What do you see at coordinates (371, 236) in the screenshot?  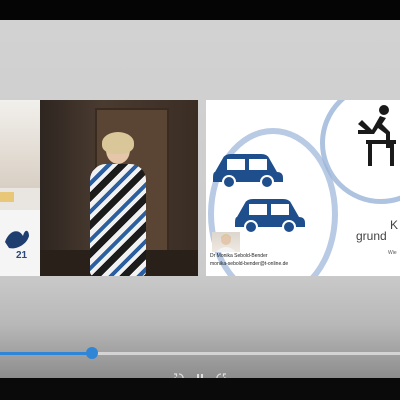 I see `slide-title-line2: grund` at bounding box center [371, 236].